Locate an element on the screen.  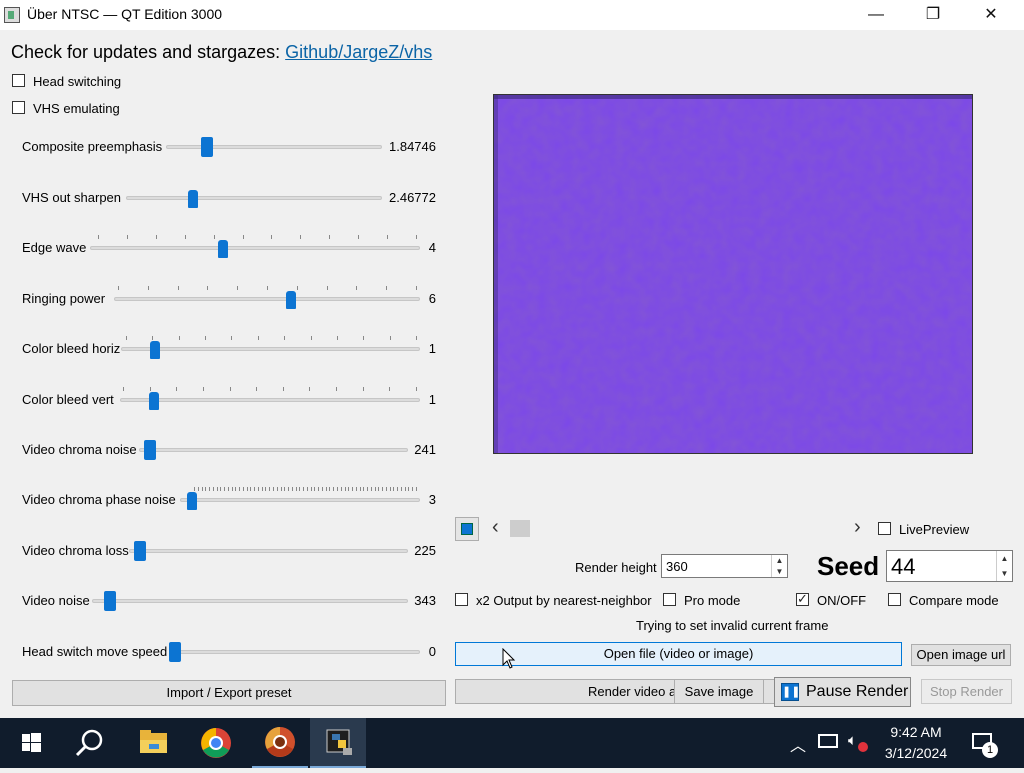
pause-render-button: ❚❚ Pause Render is located at coordinates (842, 692).